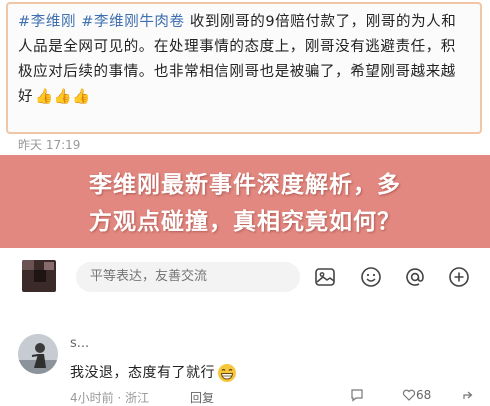 The height and width of the screenshot is (406, 490). Describe the element at coordinates (63, 97) in the screenshot. I see `thumbs-up-emoji: 👍👍👍` at that location.